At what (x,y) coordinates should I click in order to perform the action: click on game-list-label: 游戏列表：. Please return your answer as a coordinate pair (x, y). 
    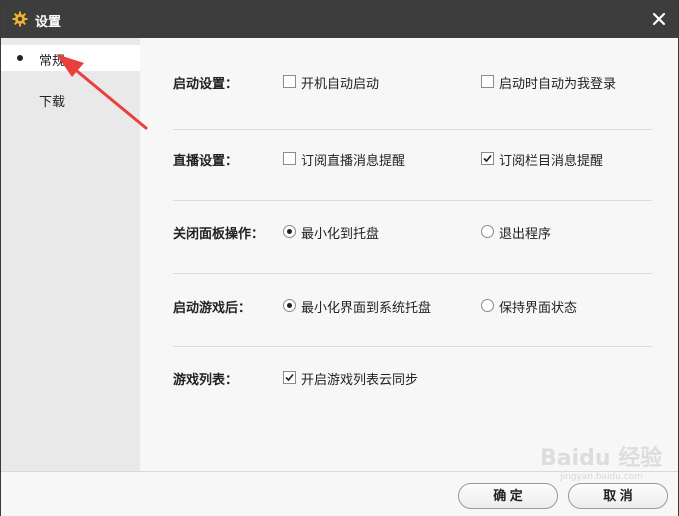
    Looking at the image, I should click on (206, 380).